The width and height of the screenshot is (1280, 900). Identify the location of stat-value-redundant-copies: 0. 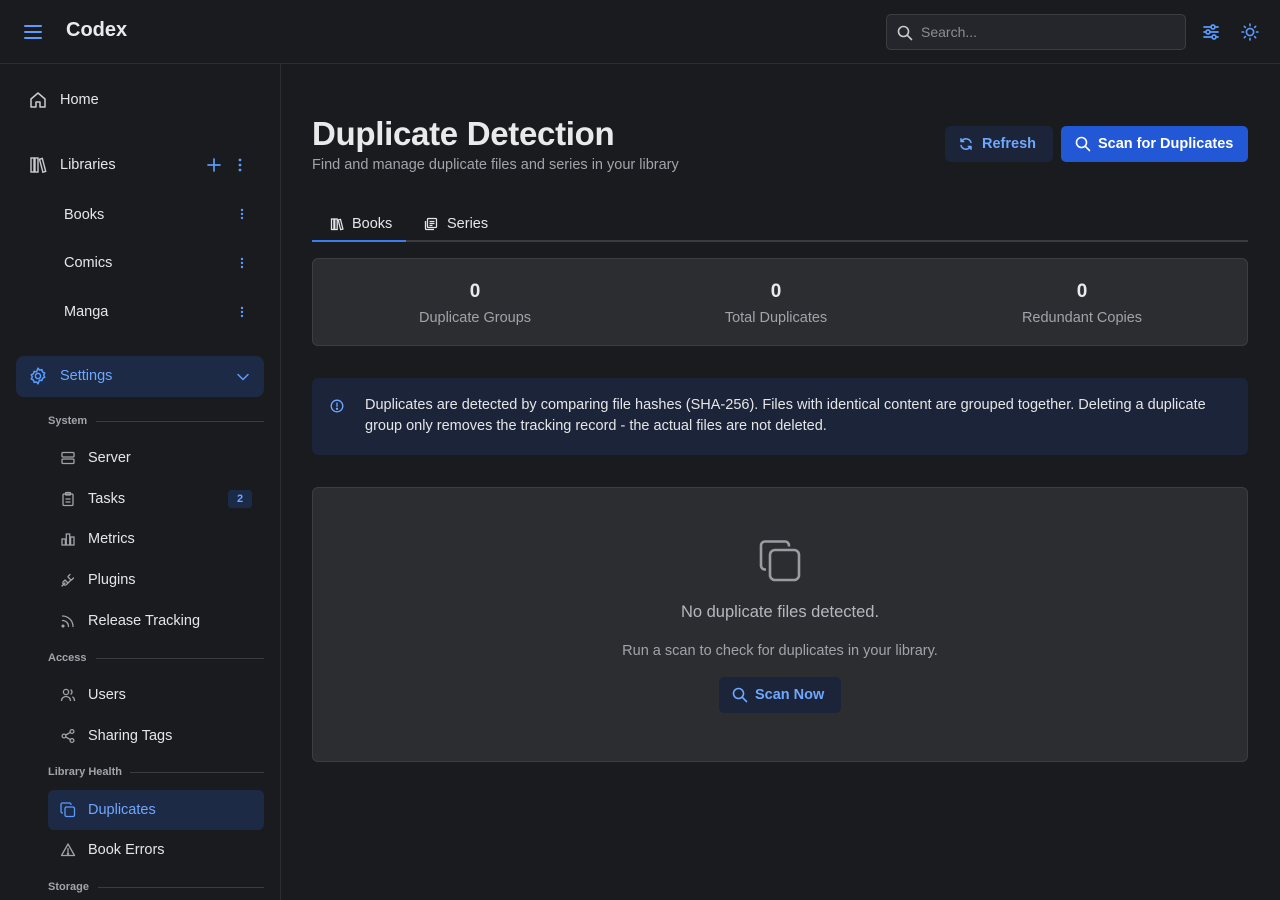
(1082, 291).